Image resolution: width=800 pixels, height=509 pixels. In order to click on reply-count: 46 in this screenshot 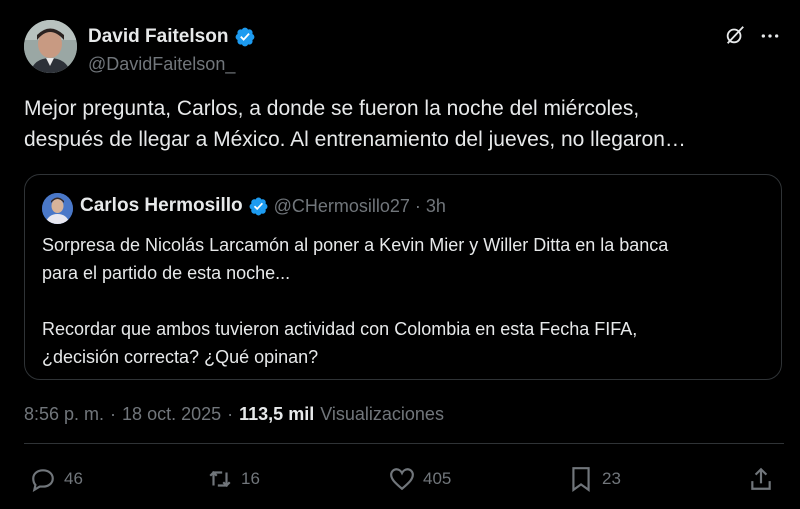, I will do `click(73, 478)`.